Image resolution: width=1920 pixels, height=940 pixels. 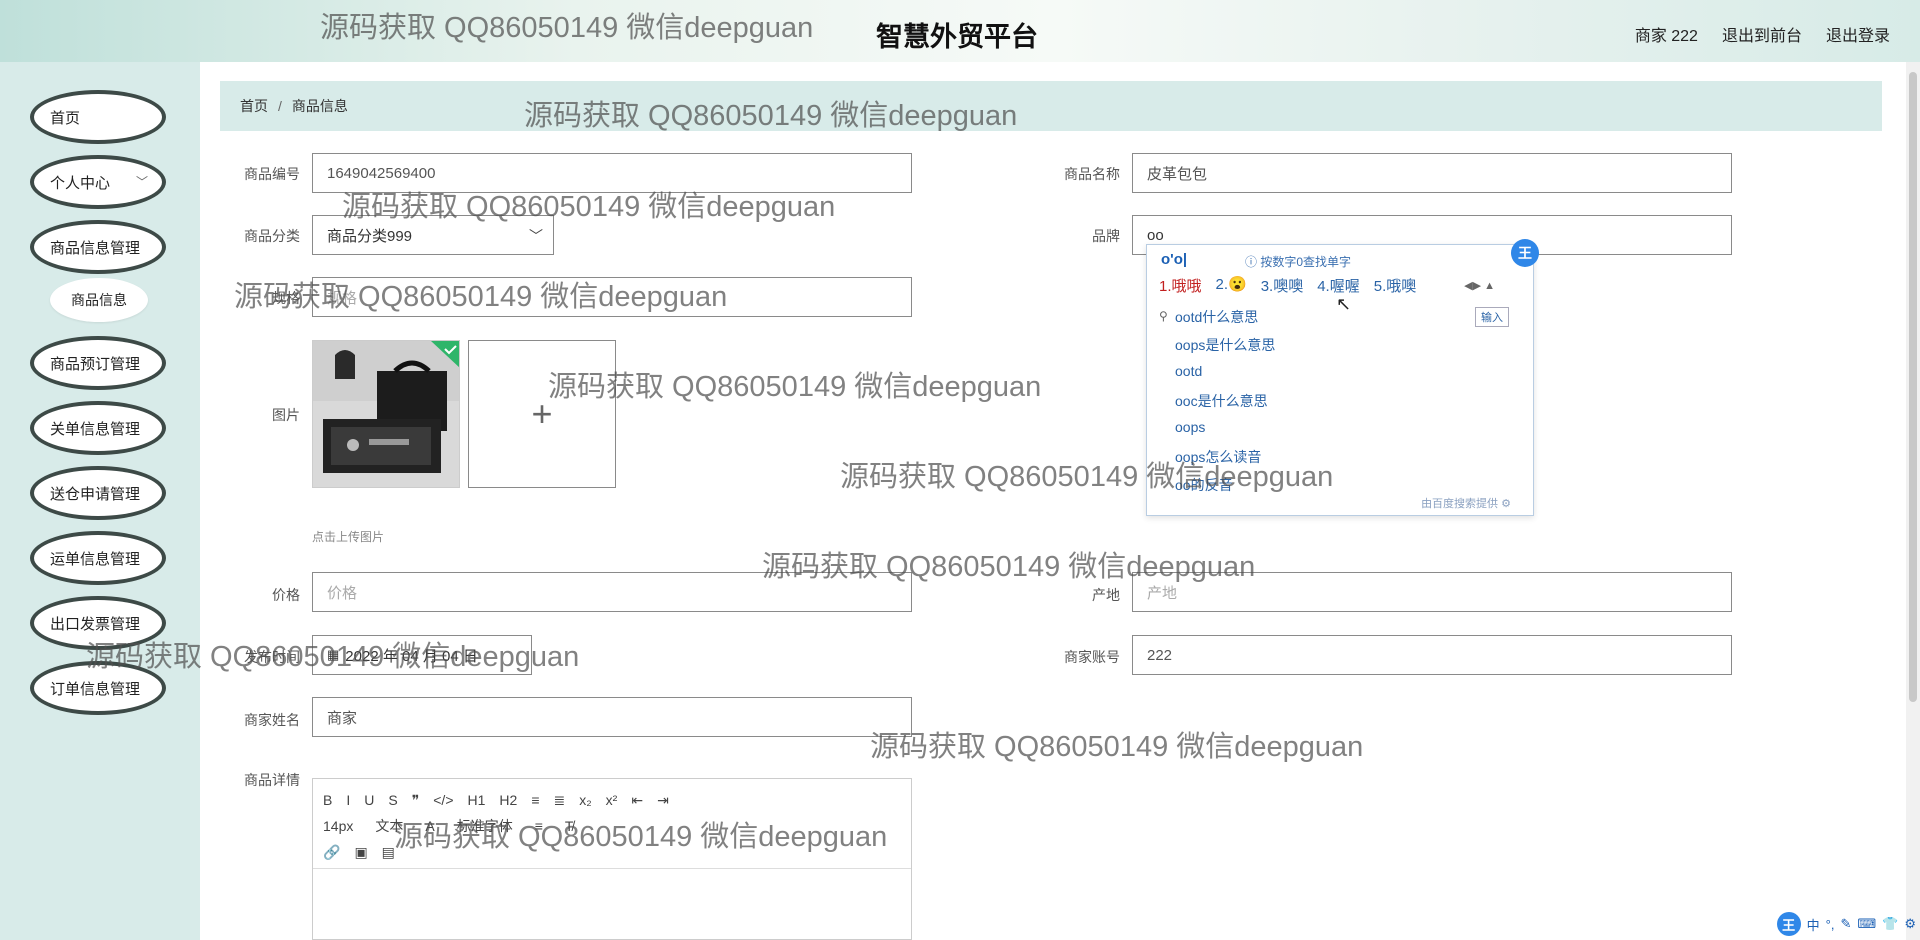 I want to click on ime-candidate: 1.哦哦, so click(x=1180, y=285).